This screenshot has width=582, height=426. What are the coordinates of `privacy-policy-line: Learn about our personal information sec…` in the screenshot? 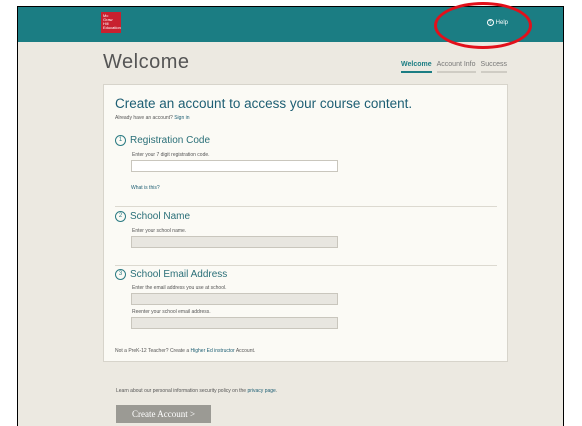 It's located at (197, 391).